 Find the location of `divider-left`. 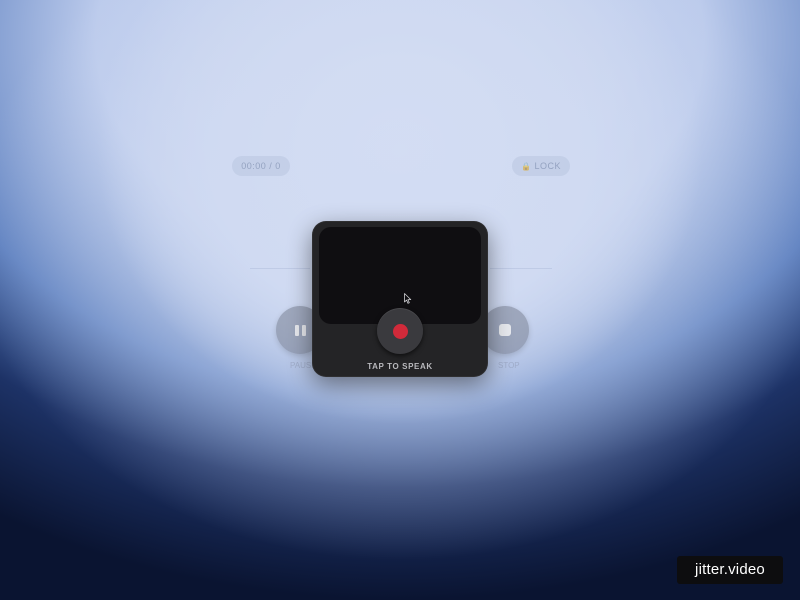

divider-left is located at coordinates (280, 268).